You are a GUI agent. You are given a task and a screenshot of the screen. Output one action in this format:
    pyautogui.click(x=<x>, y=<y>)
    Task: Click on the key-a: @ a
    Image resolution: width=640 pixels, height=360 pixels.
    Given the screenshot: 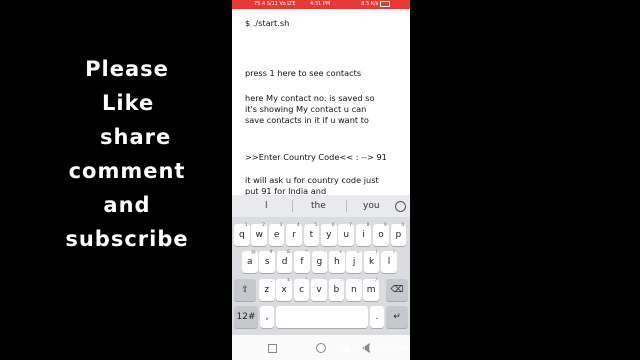 What is the action you would take?
    pyautogui.click(x=250, y=261)
    